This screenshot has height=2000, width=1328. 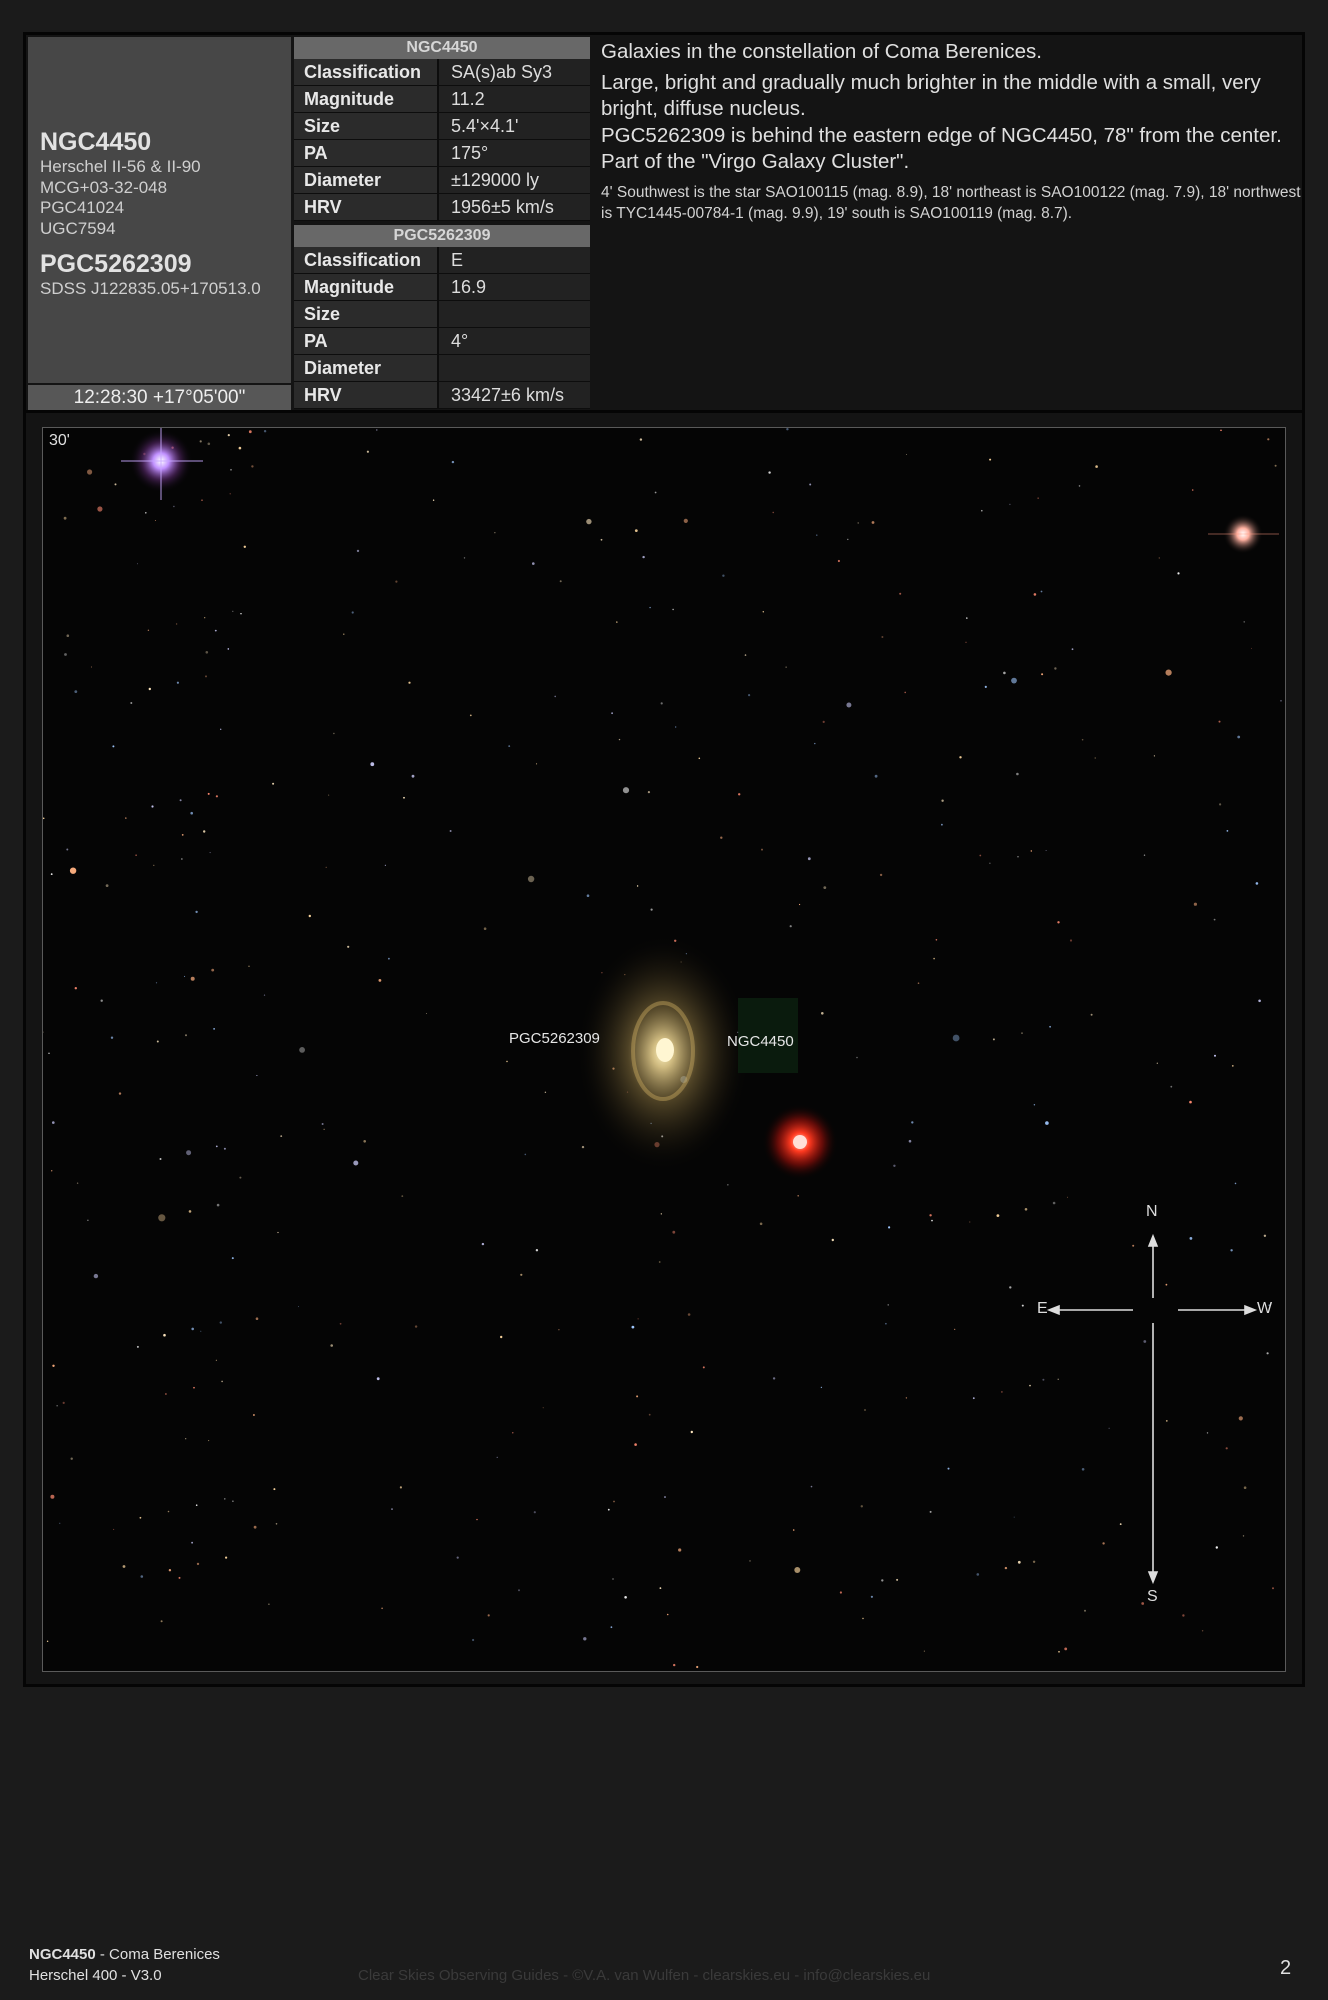 What do you see at coordinates (366, 180) in the screenshot?
I see `row-key: Diameter` at bounding box center [366, 180].